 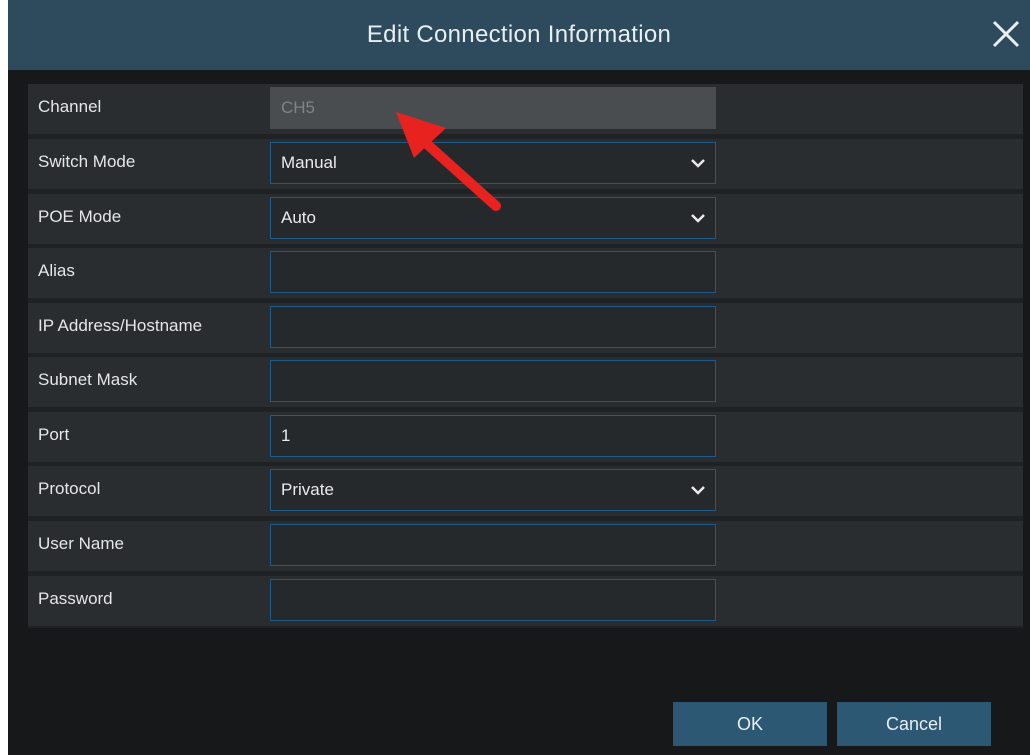 I want to click on switch-mode-value: Manual, so click(x=309, y=162).